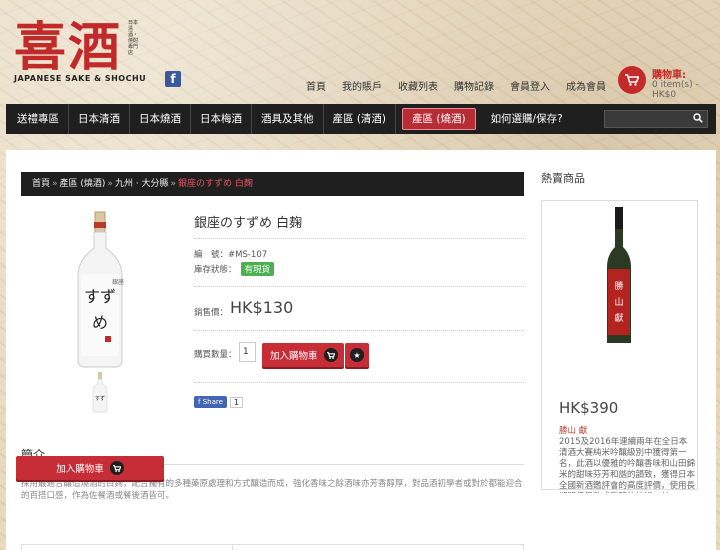 This screenshot has height=550, width=720. What do you see at coordinates (215, 355) in the screenshot?
I see `quantity-label: 購買數量：` at bounding box center [215, 355].